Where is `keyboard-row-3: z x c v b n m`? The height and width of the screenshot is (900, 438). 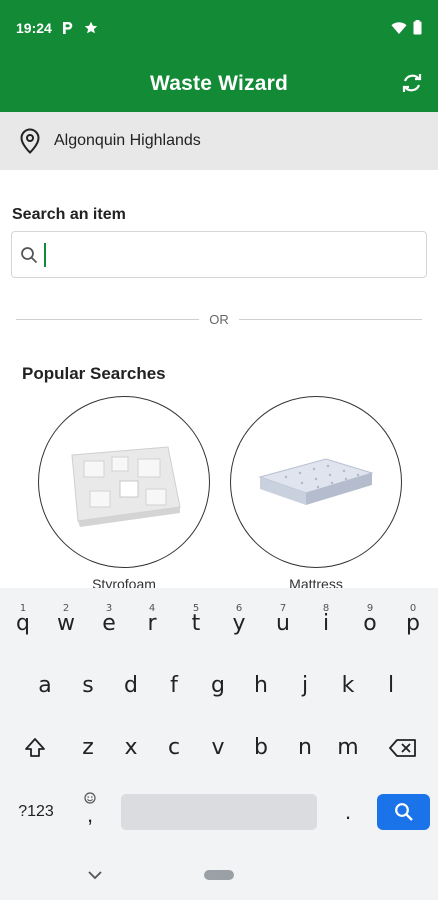 keyboard-row-3: z x c v b n m is located at coordinates (219, 748).